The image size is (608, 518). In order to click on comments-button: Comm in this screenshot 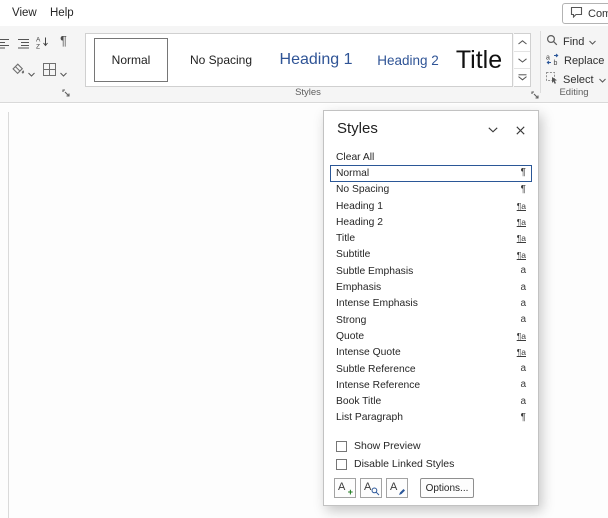, I will do `click(585, 13)`.